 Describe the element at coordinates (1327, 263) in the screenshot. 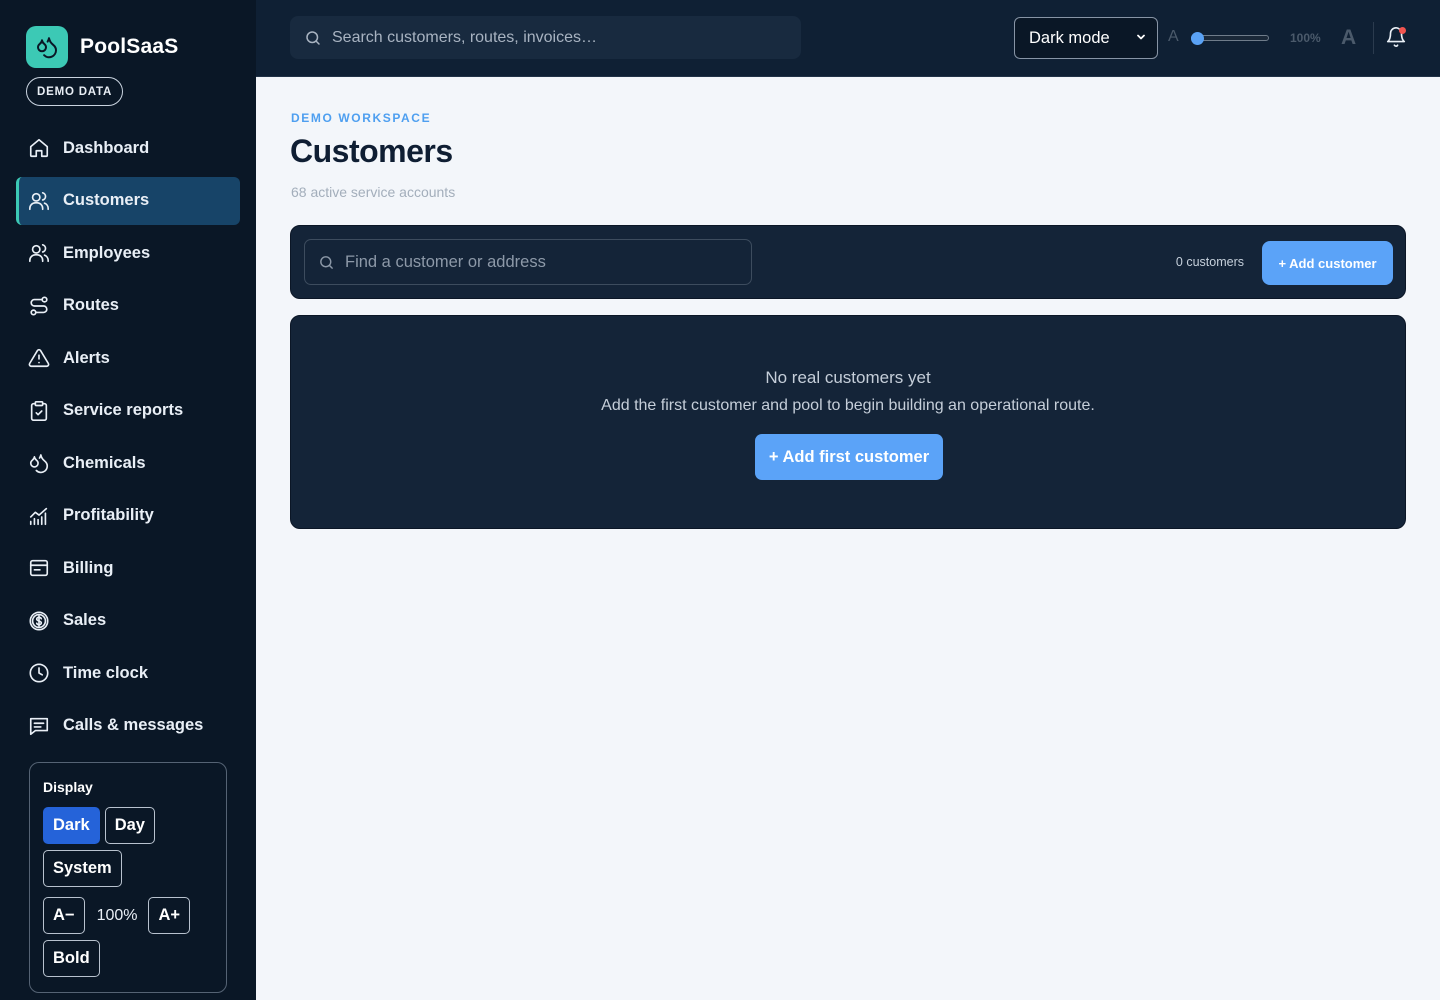

I see `add-customer-button: + Add customer` at that location.